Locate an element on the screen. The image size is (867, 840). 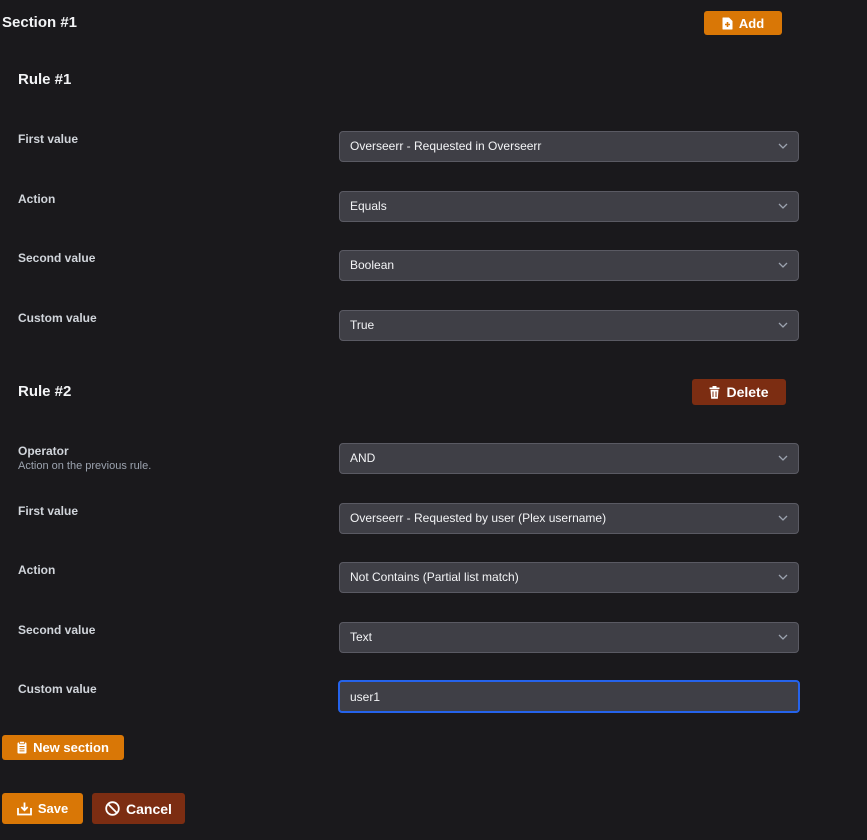
add-rule-button: Add is located at coordinates (743, 23).